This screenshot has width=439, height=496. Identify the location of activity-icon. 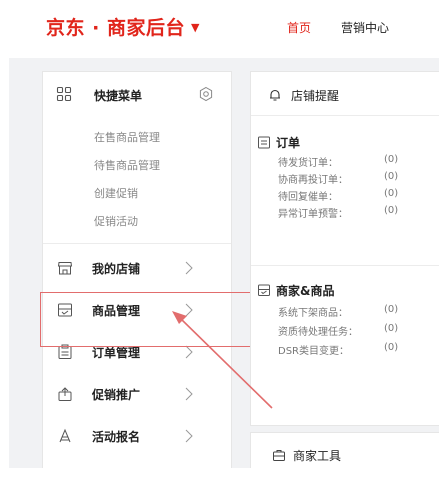
(65, 435).